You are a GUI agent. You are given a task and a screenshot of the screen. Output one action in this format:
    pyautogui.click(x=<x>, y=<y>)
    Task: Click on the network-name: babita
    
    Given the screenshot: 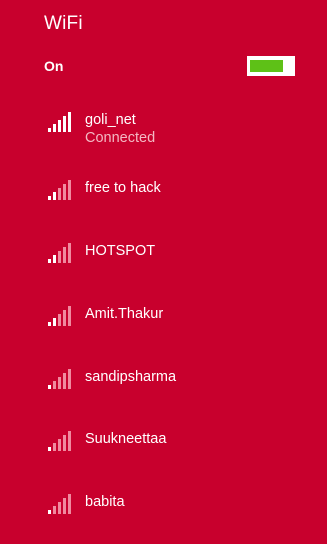 What is the action you would take?
    pyautogui.click(x=105, y=502)
    